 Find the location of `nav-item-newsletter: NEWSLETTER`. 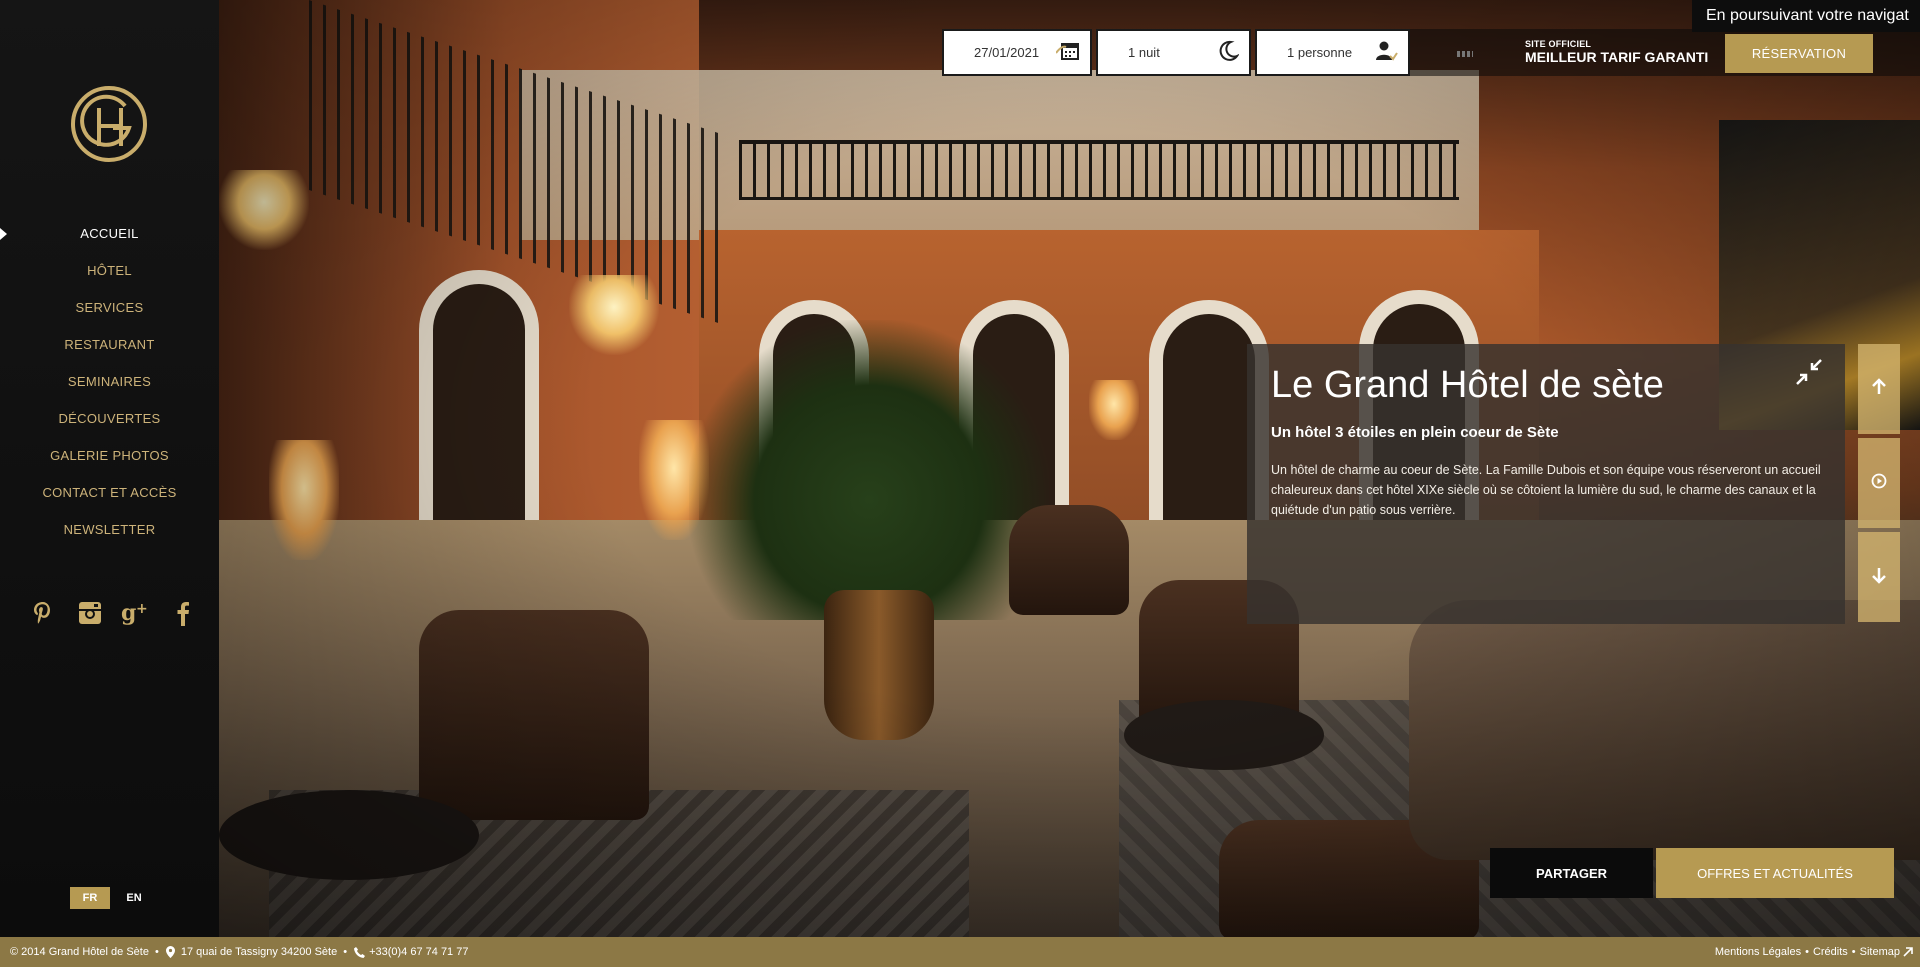

nav-item-newsletter: NEWSLETTER is located at coordinates (109, 529).